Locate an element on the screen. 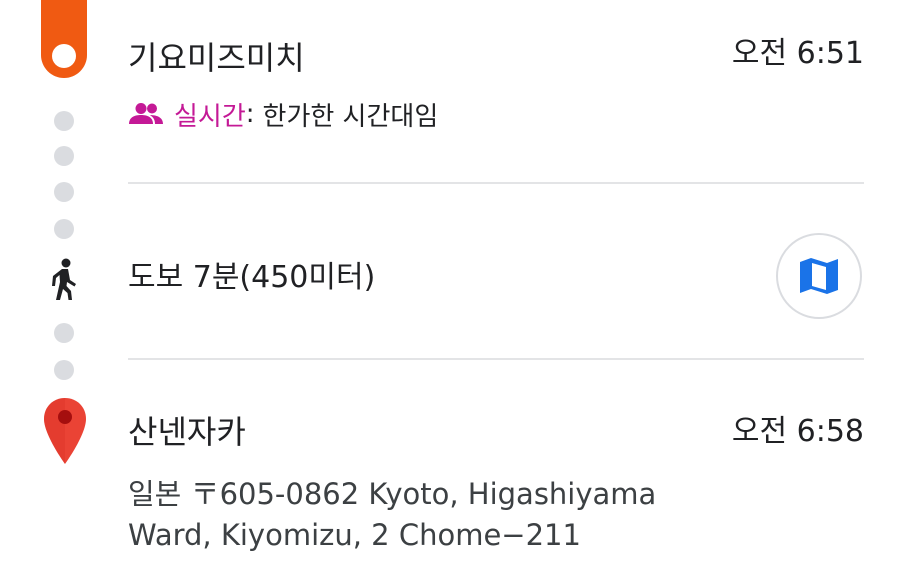 The image size is (900, 569). realtime-busyness-text: 한가한 시간대임 is located at coordinates (350, 116).